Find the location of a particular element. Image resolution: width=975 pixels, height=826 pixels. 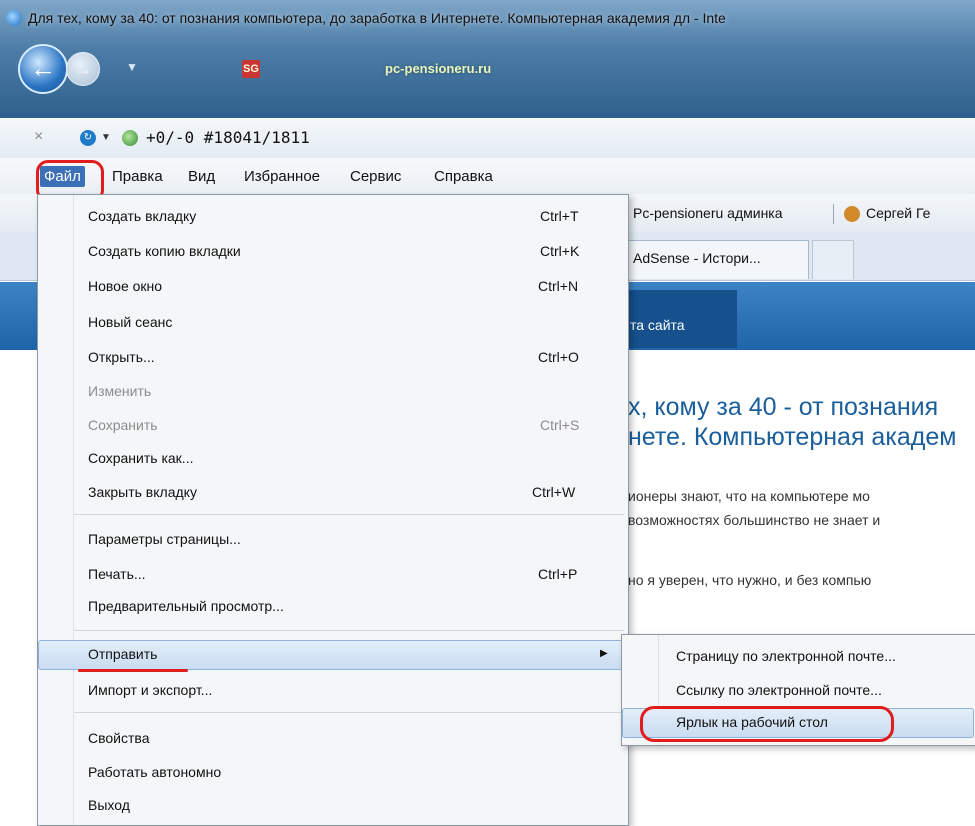

forward-button: → is located at coordinates (83, 69).